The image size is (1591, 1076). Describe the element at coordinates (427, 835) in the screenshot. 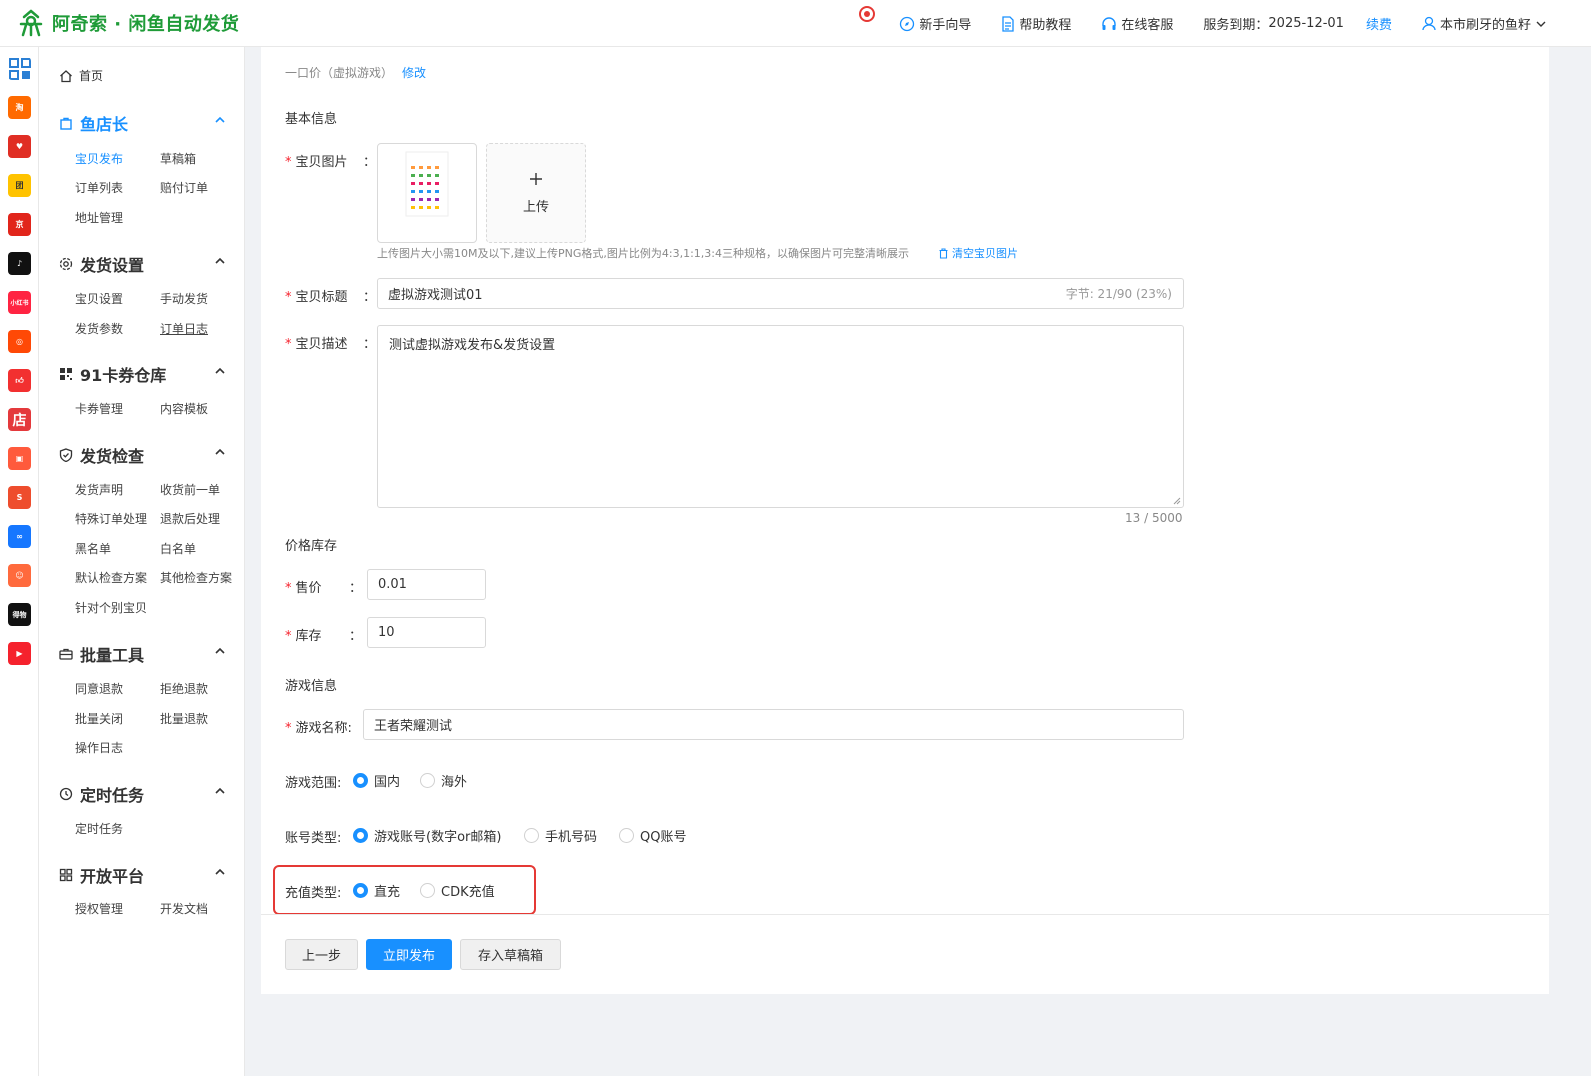

I see `account-radio-game: 游戏账号(数字or邮箱)` at that location.